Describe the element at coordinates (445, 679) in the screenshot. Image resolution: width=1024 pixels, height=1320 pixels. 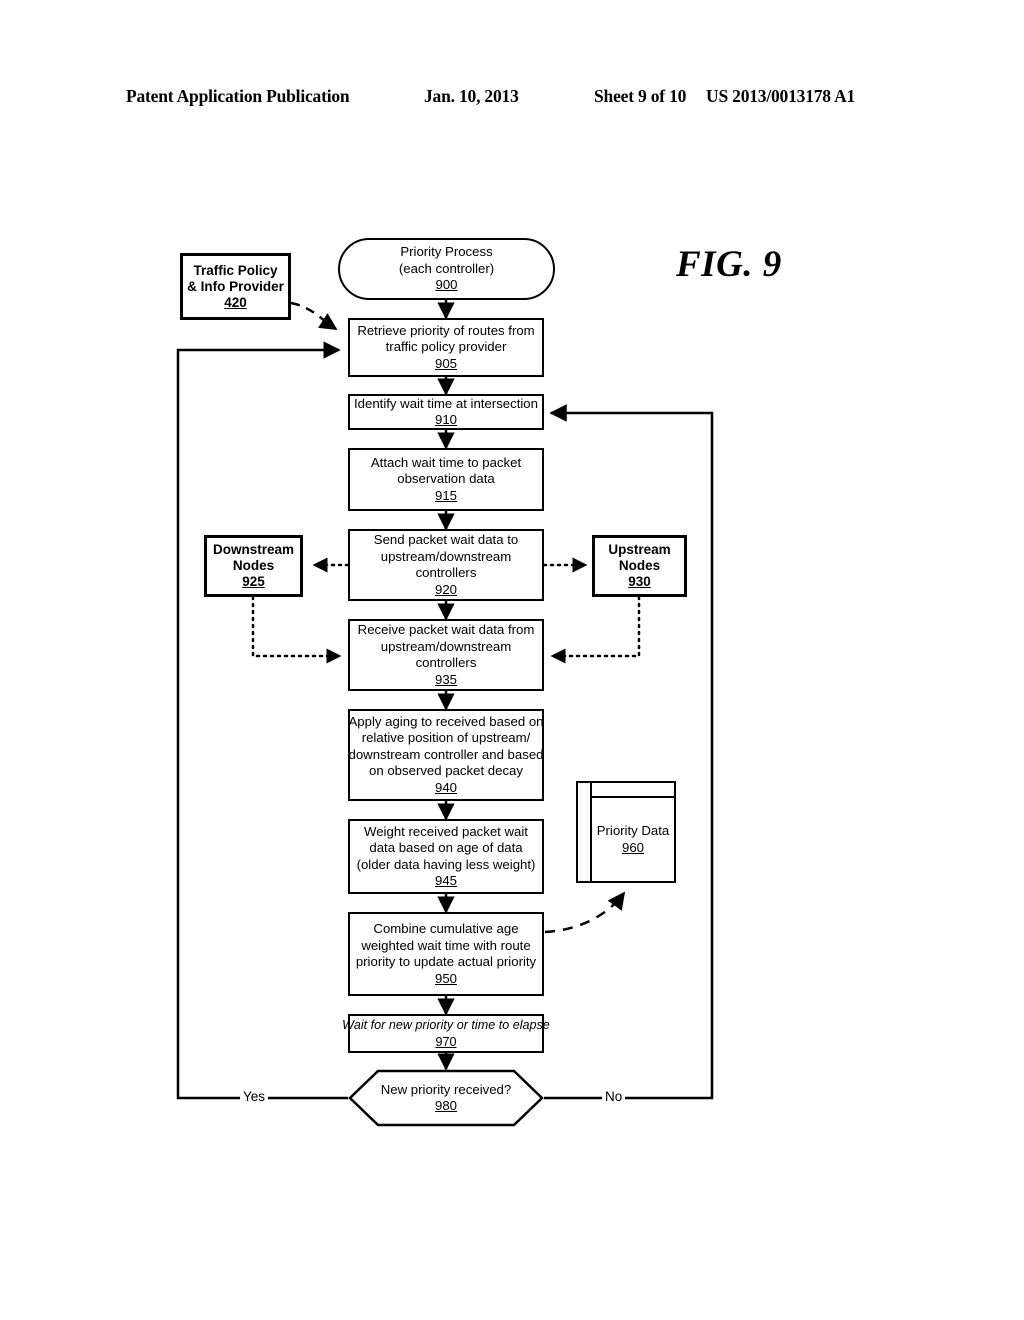
I see `node-935-ref: 935` at that location.